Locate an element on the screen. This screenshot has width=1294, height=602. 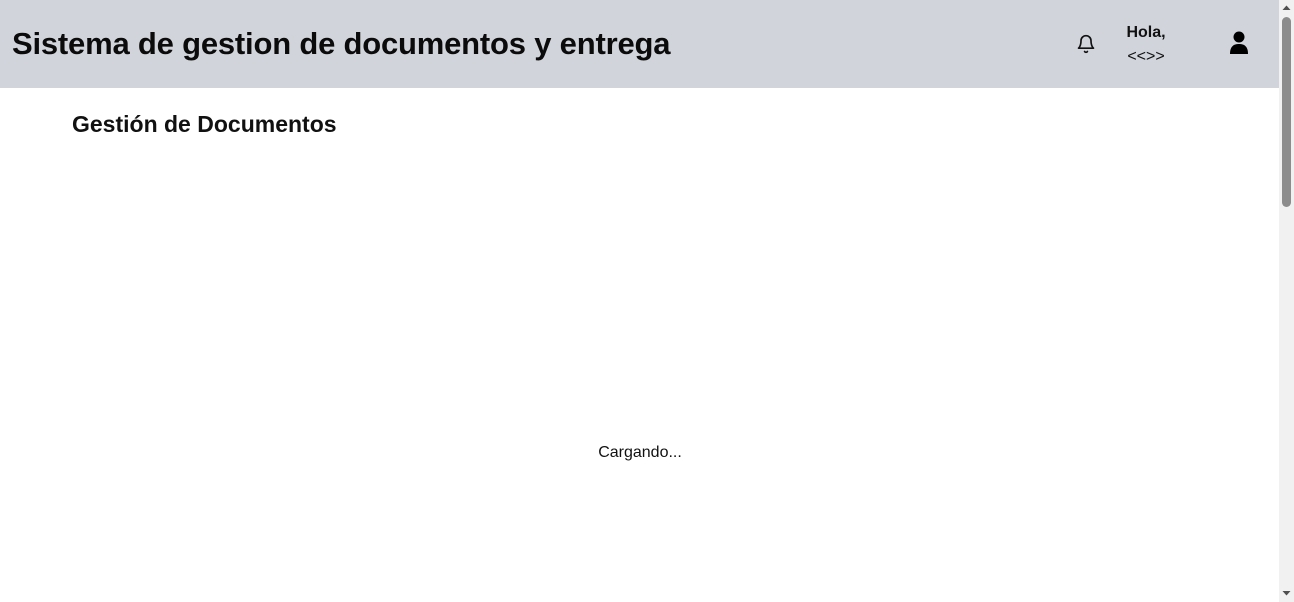
scrollbar-thumb is located at coordinates (1286, 112).